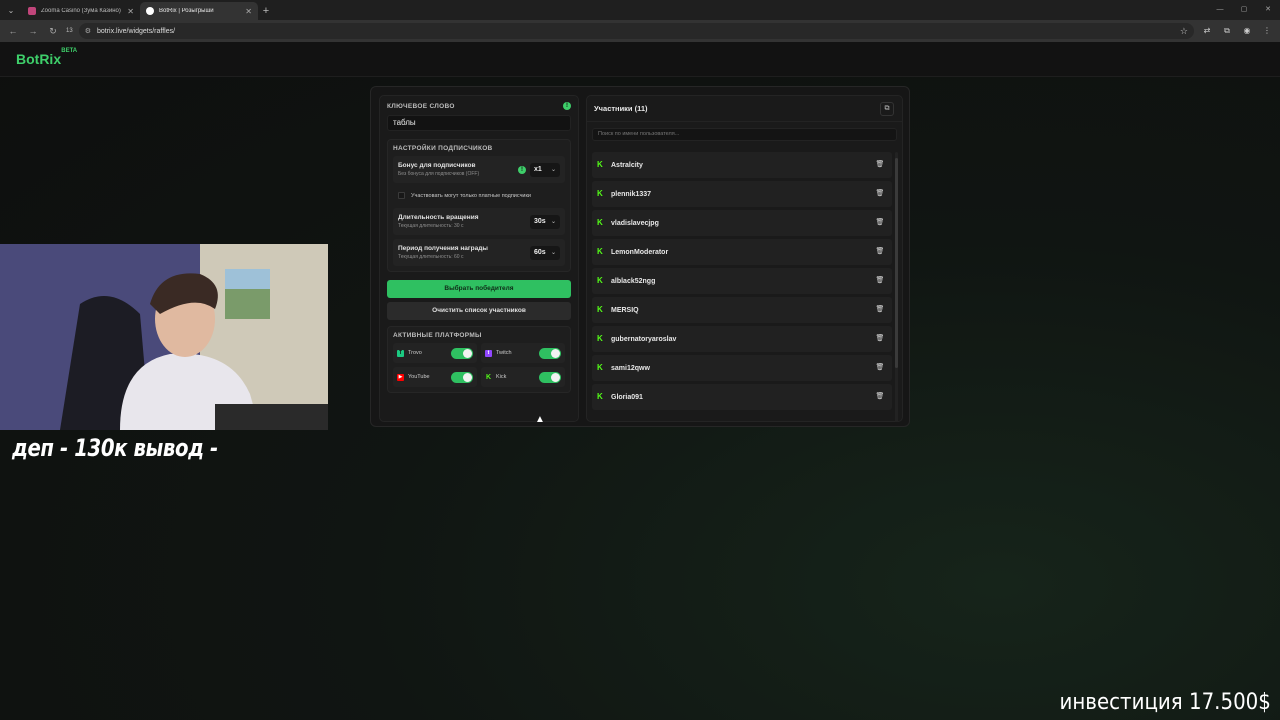 This screenshot has width=1280, height=720. What do you see at coordinates (1220, 10) in the screenshot?
I see `minimize-icon: —` at bounding box center [1220, 10].